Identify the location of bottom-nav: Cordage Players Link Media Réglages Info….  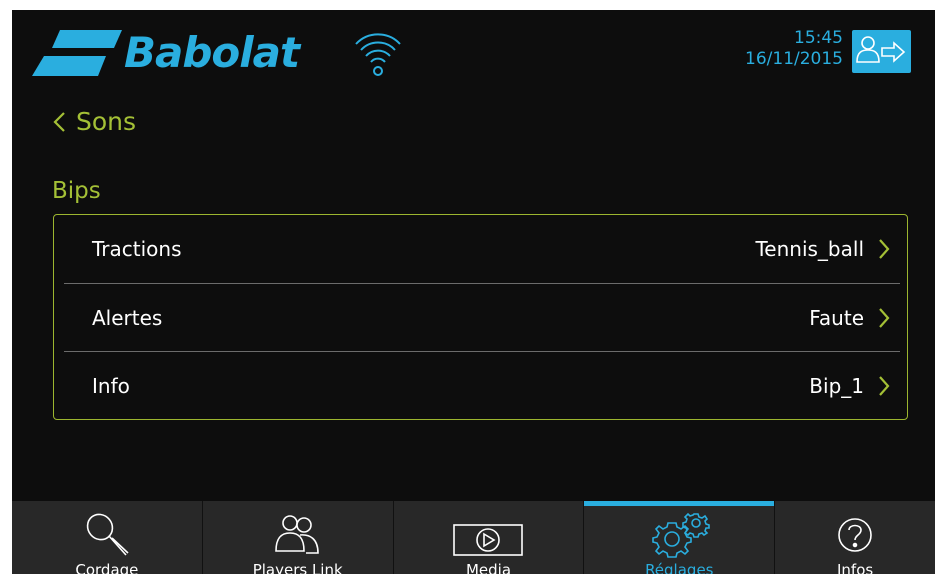
(473, 537).